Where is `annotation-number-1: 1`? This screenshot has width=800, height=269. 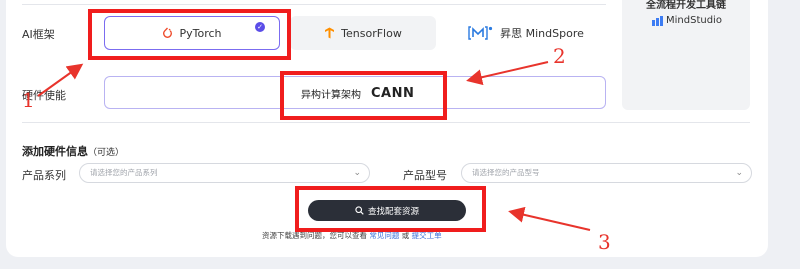 annotation-number-1: 1 is located at coordinates (28, 100).